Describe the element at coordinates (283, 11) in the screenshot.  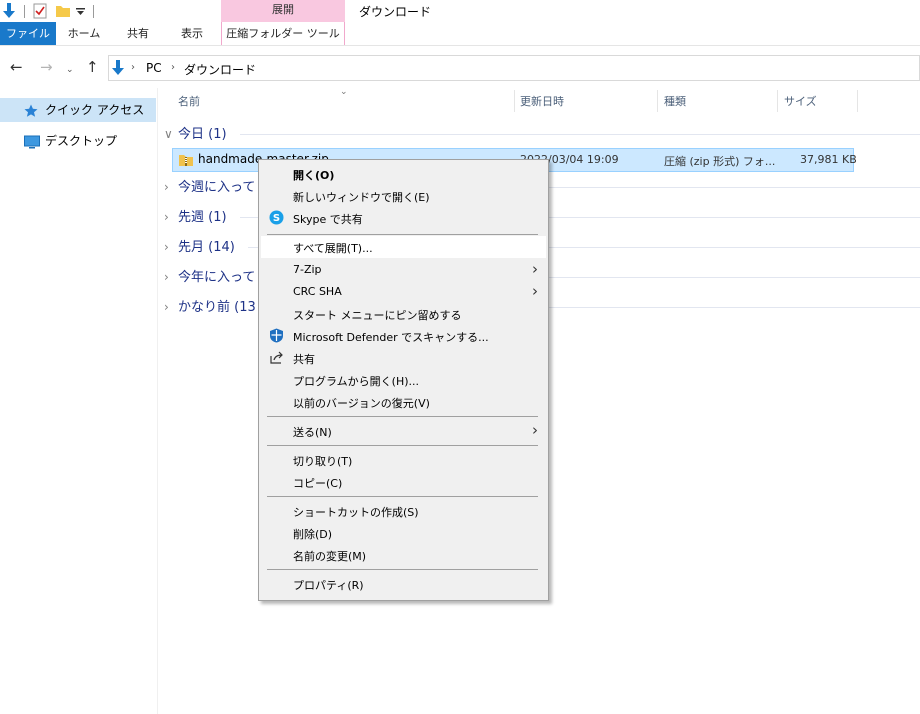
I see `context-tab-header: 展開` at that location.